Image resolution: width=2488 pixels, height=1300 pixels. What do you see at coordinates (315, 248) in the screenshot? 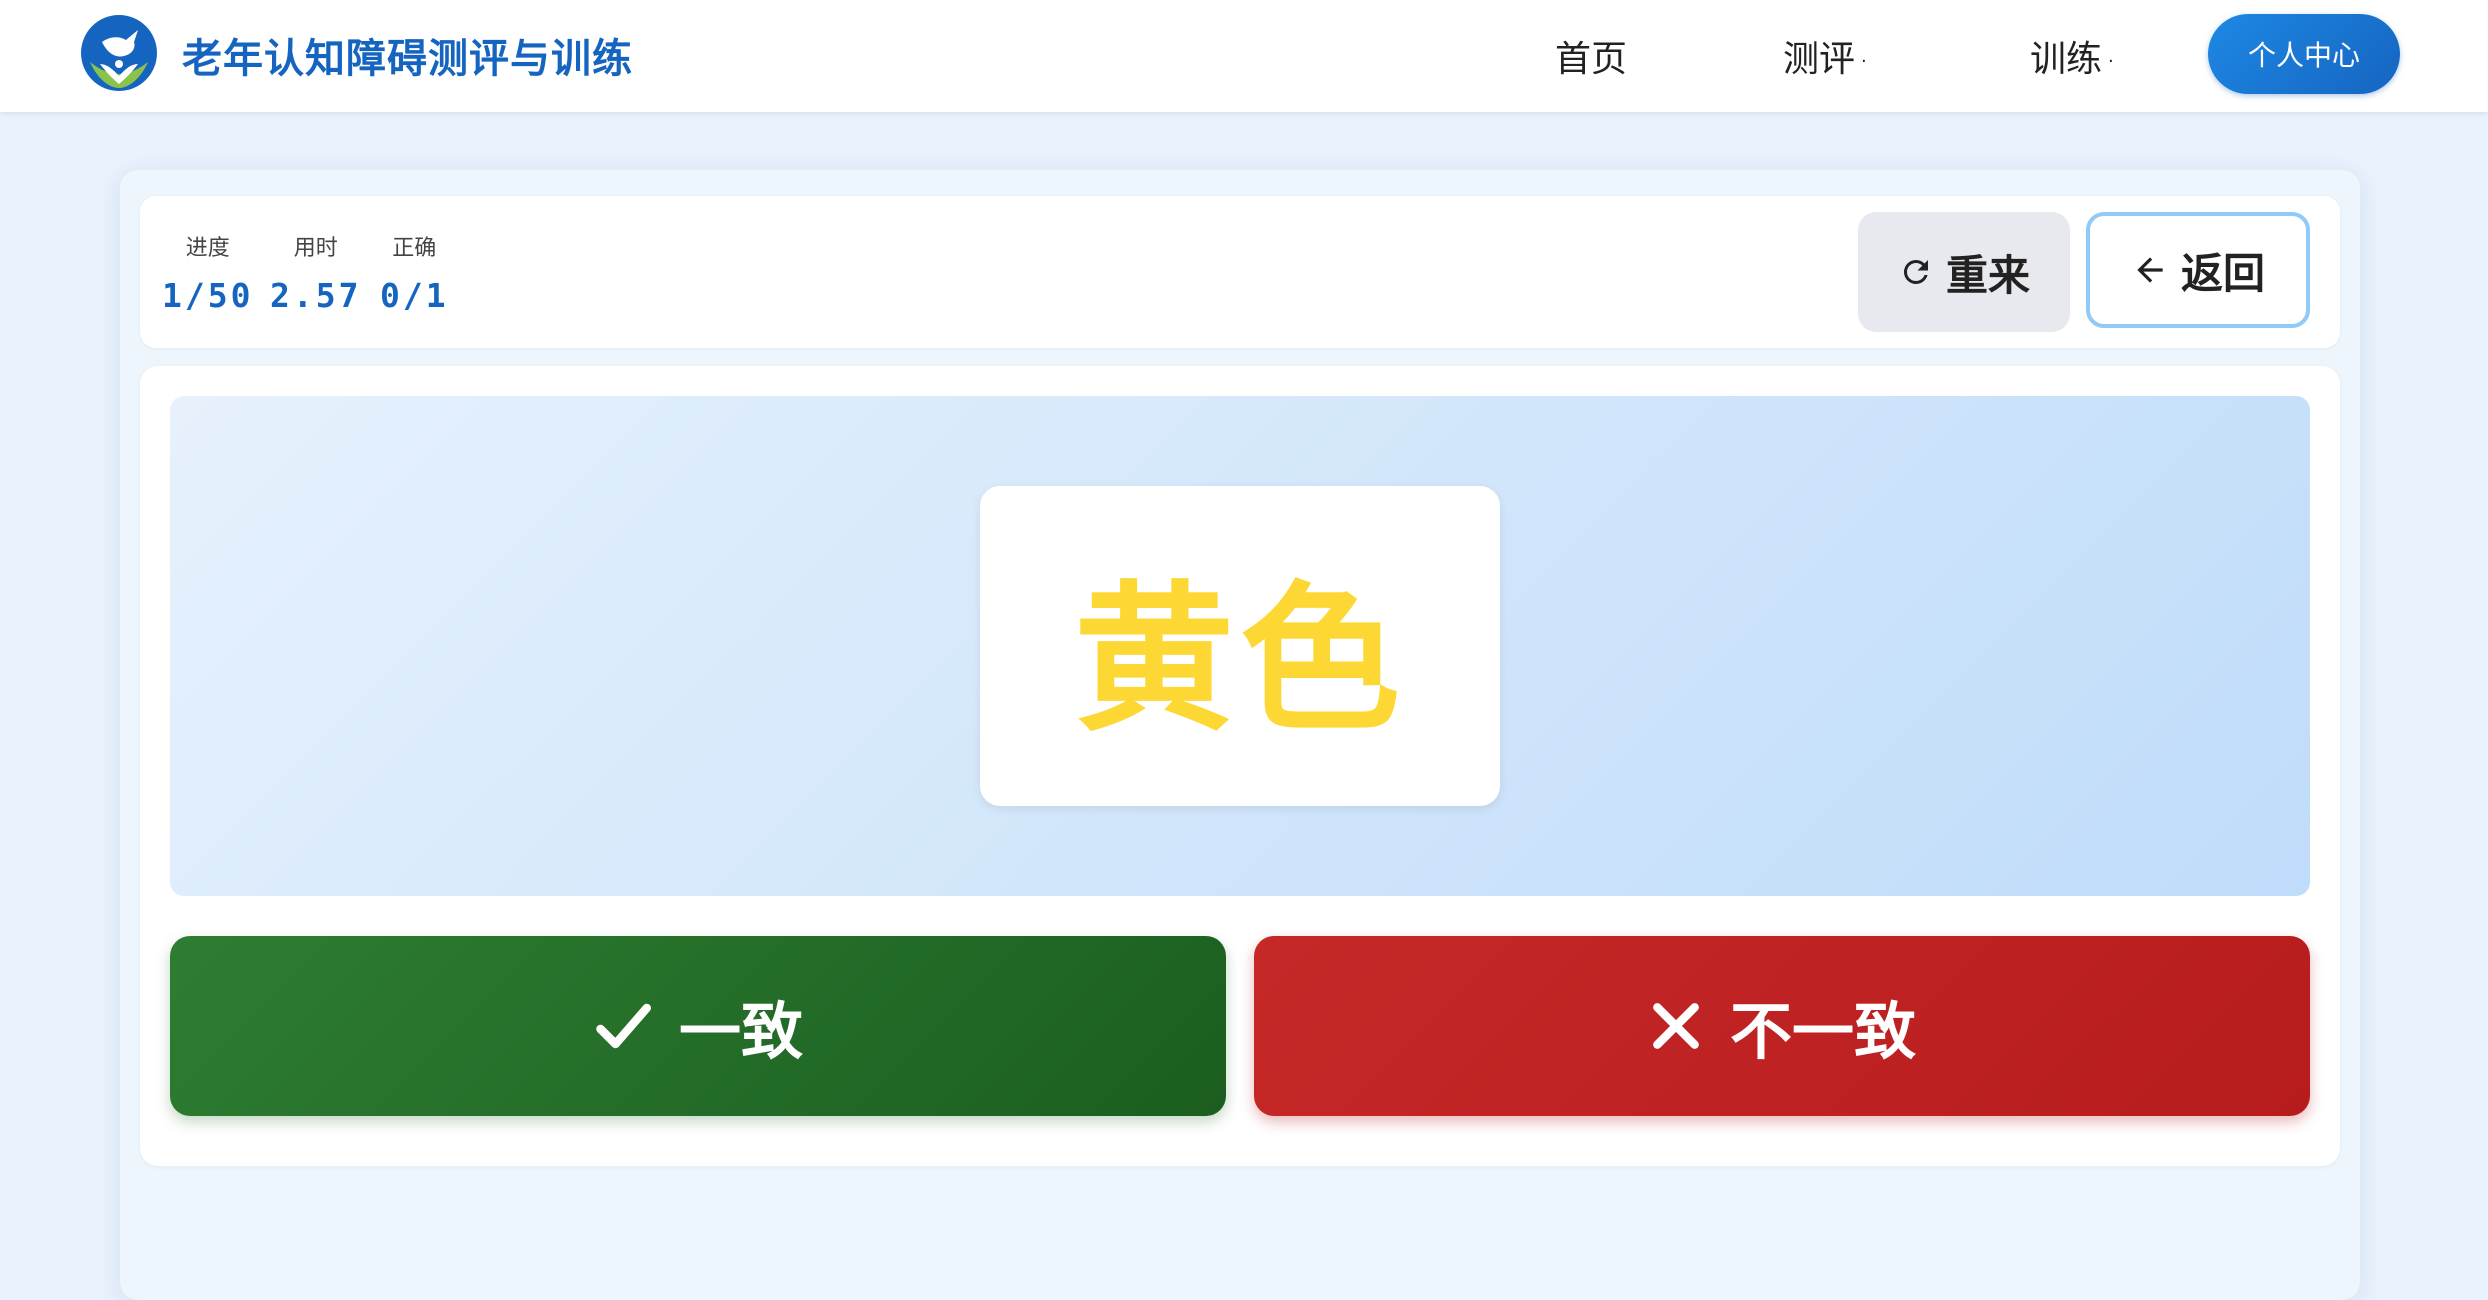
I see `time-label: 用时` at bounding box center [315, 248].